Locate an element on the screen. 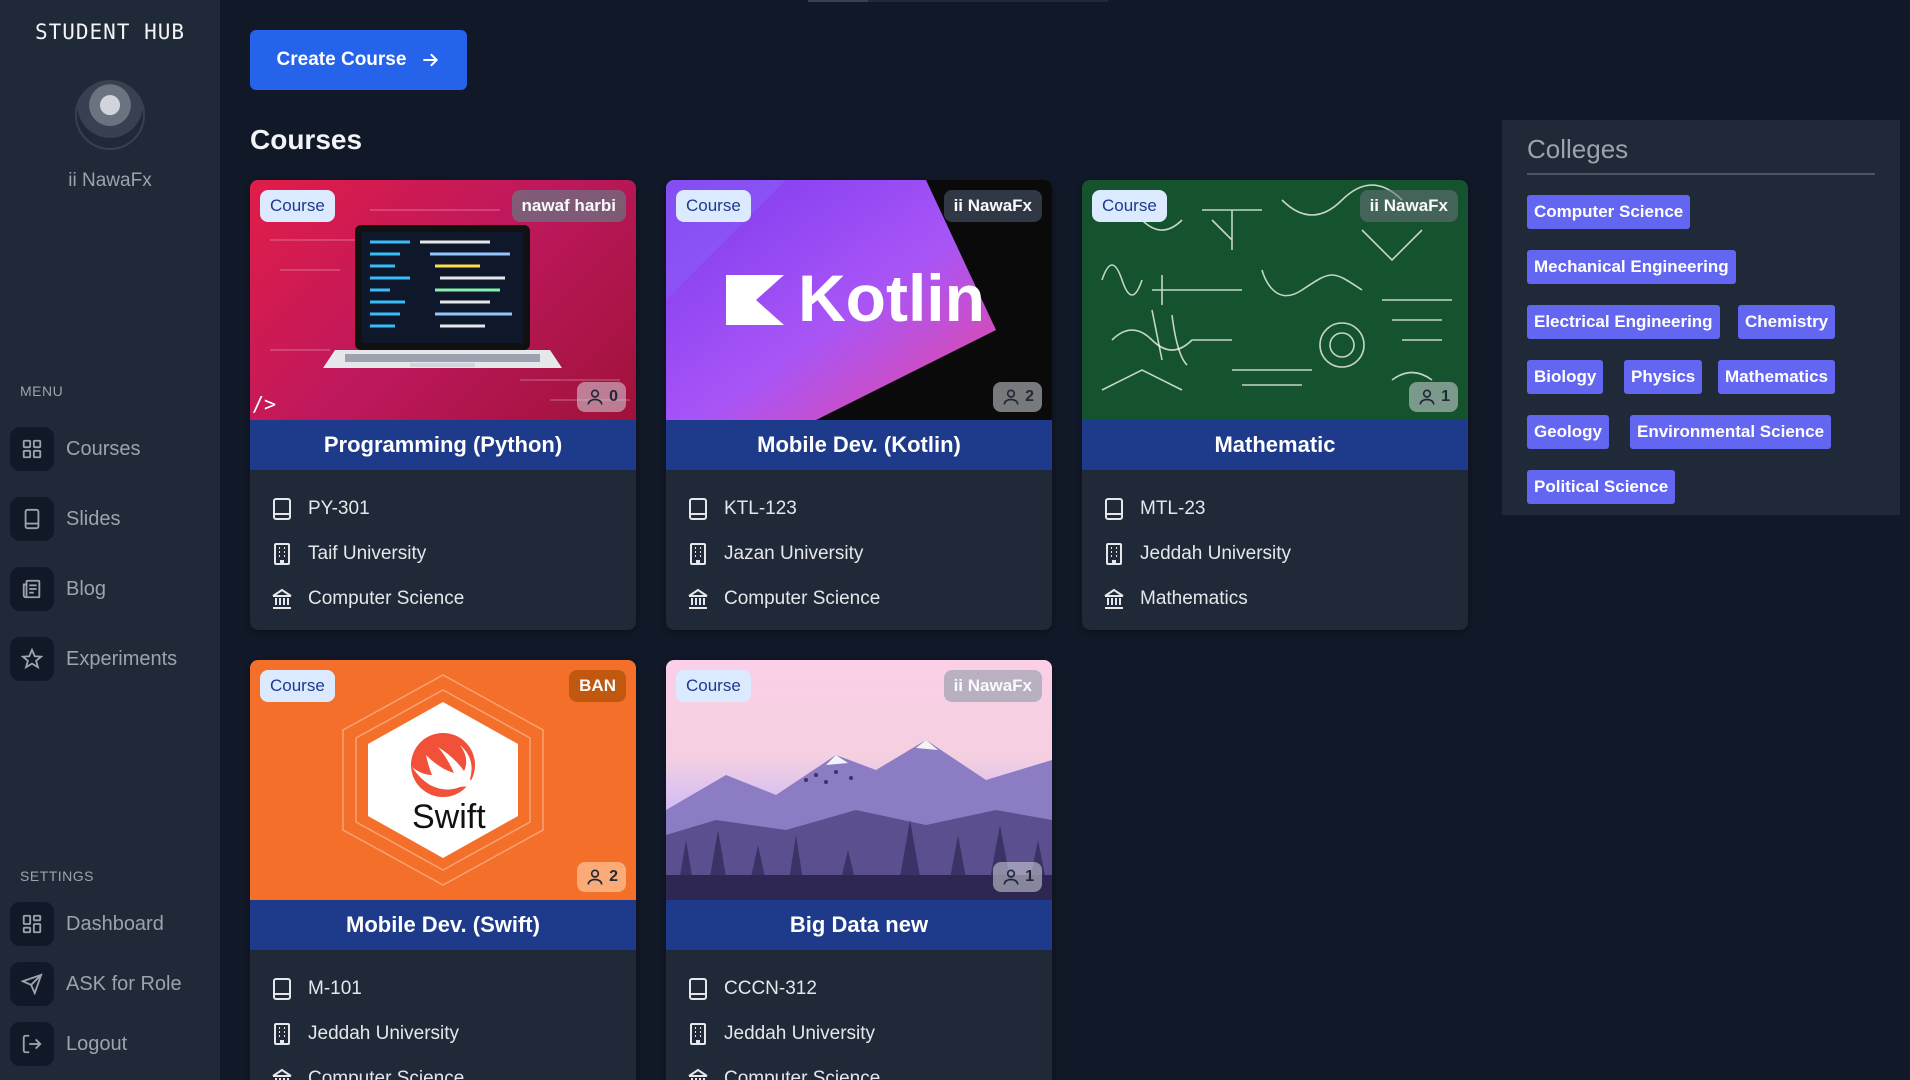 Image resolution: width=1910 pixels, height=1080 pixels. college-tag: Geology is located at coordinates (1568, 432).